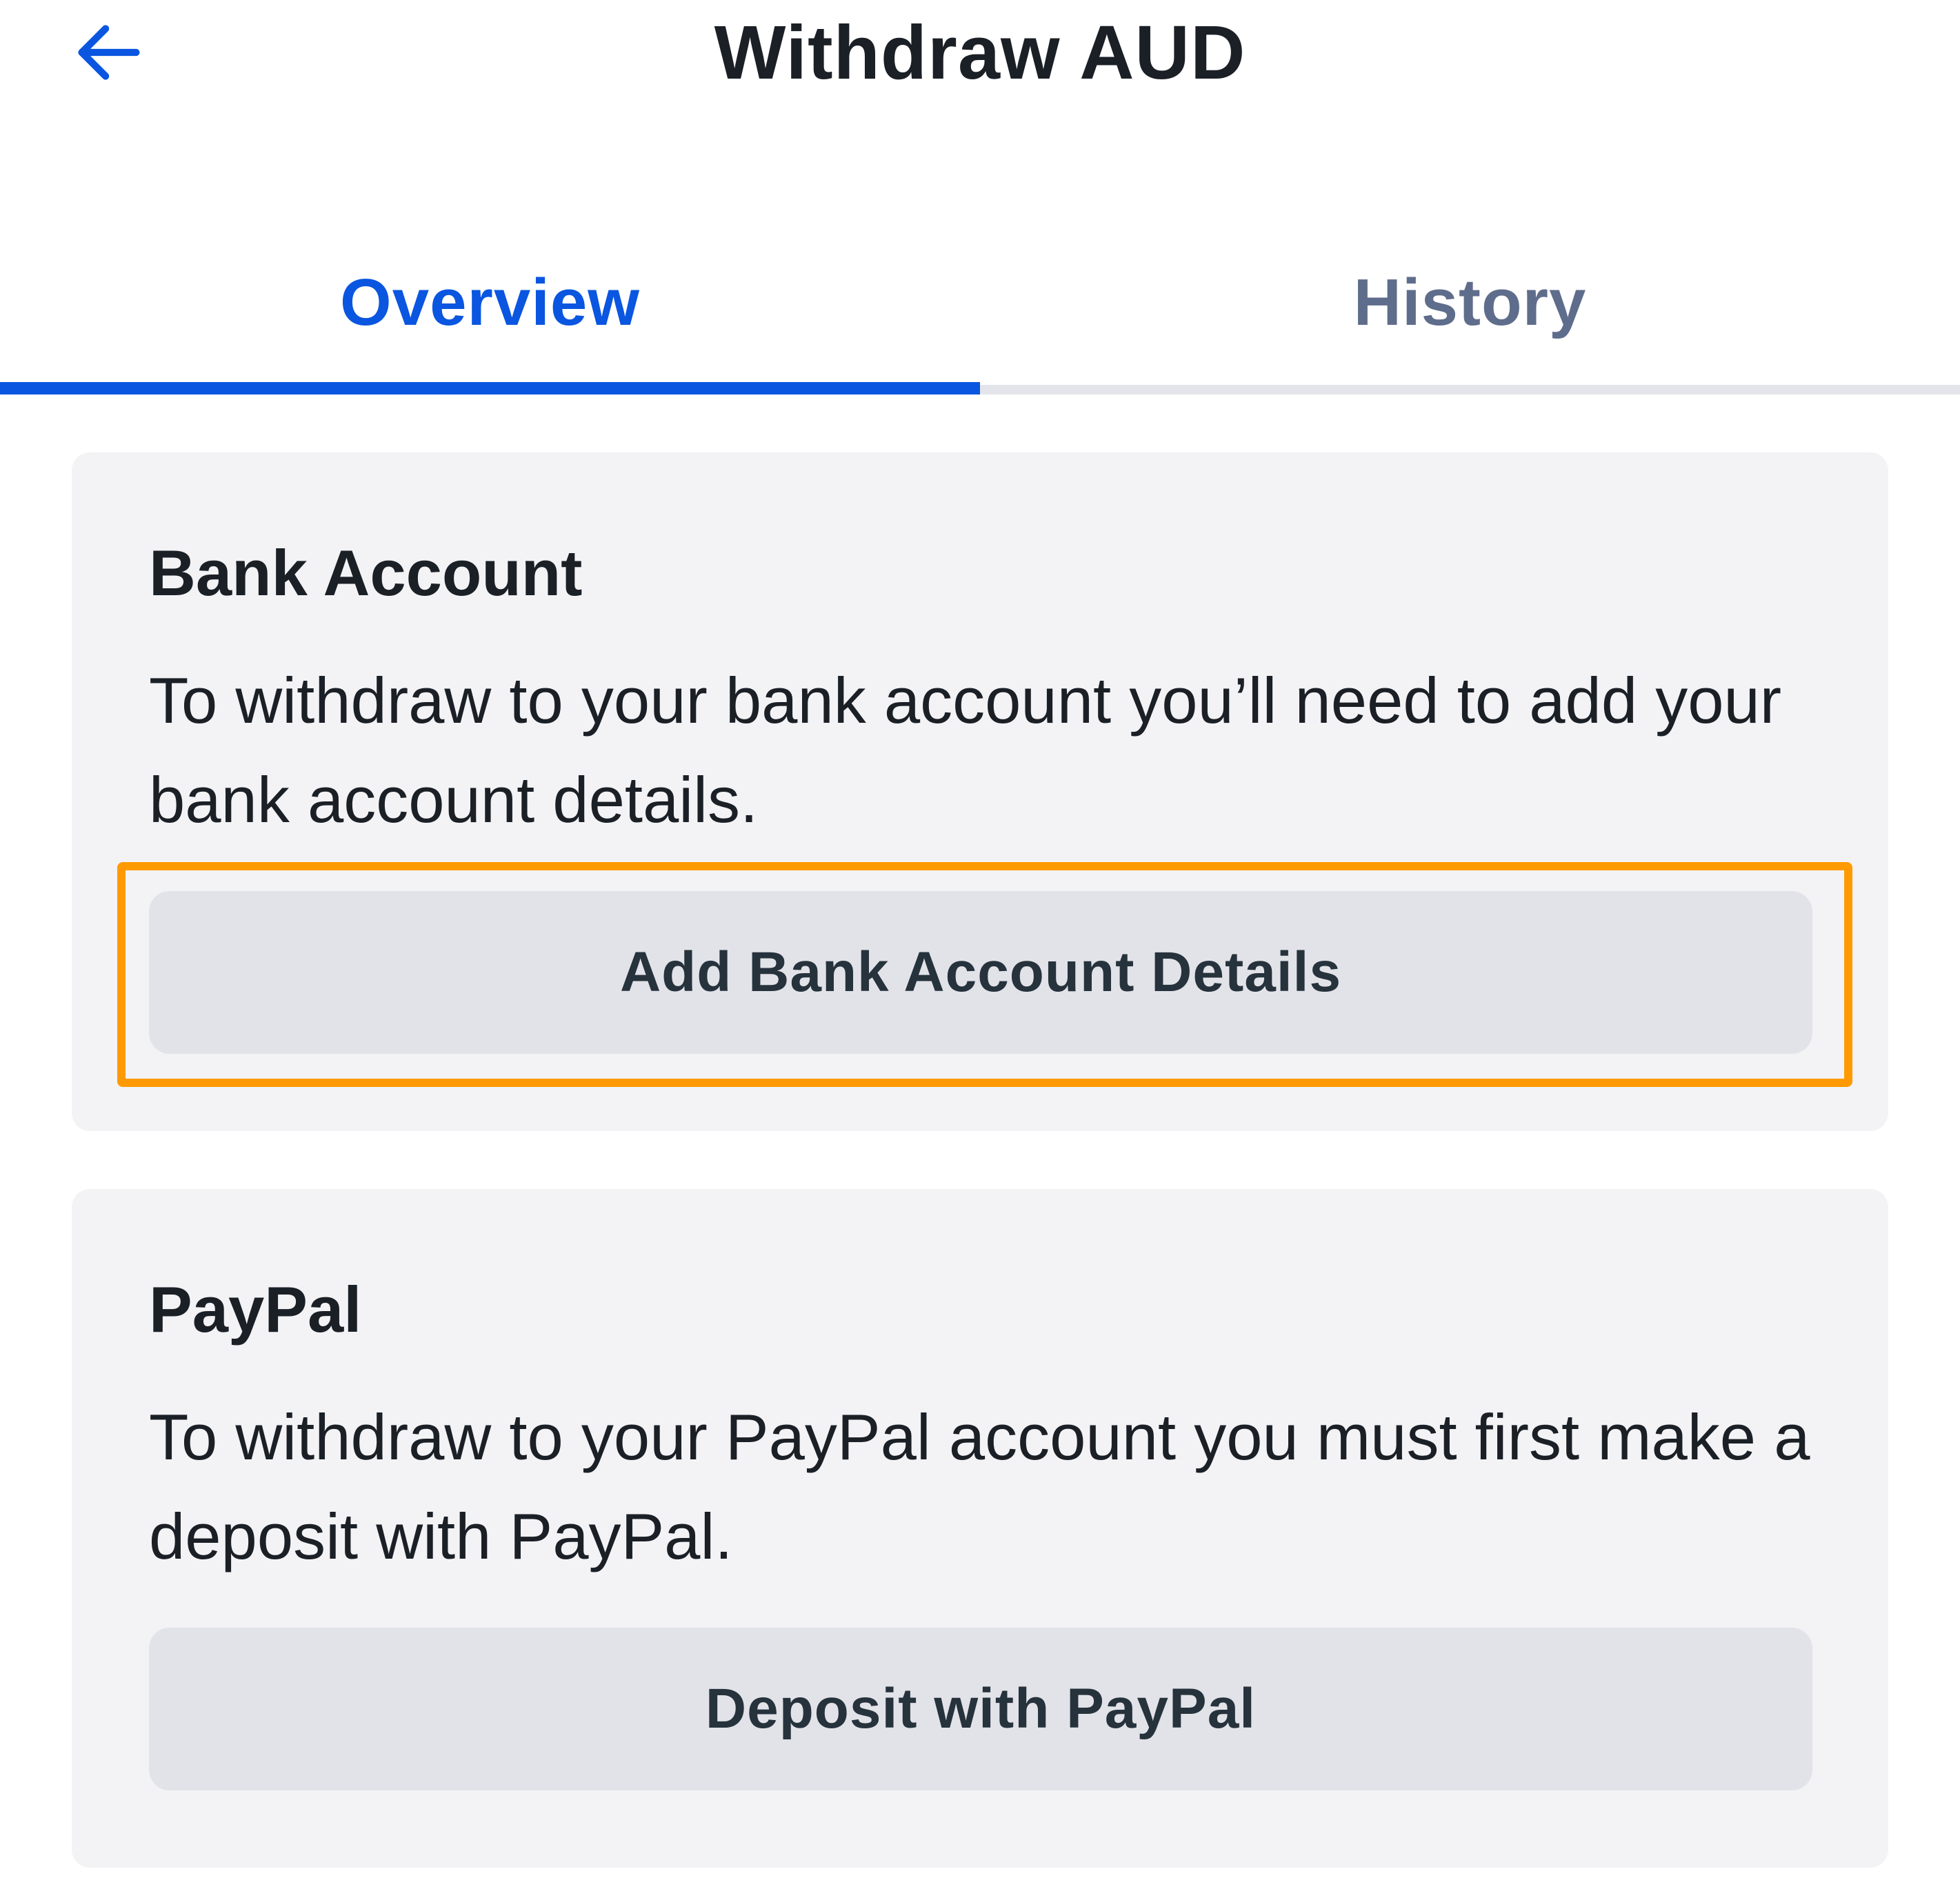 The image size is (1960, 1878). What do you see at coordinates (366, 573) in the screenshot?
I see `bank-account-title: Bank Account` at bounding box center [366, 573].